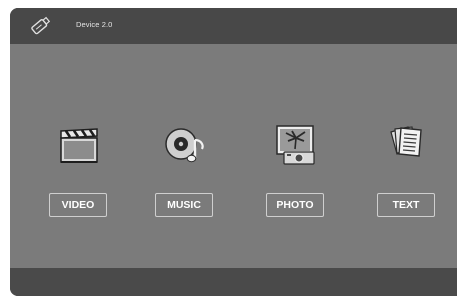  Describe the element at coordinates (406, 141) in the screenshot. I see `document-icon` at that location.